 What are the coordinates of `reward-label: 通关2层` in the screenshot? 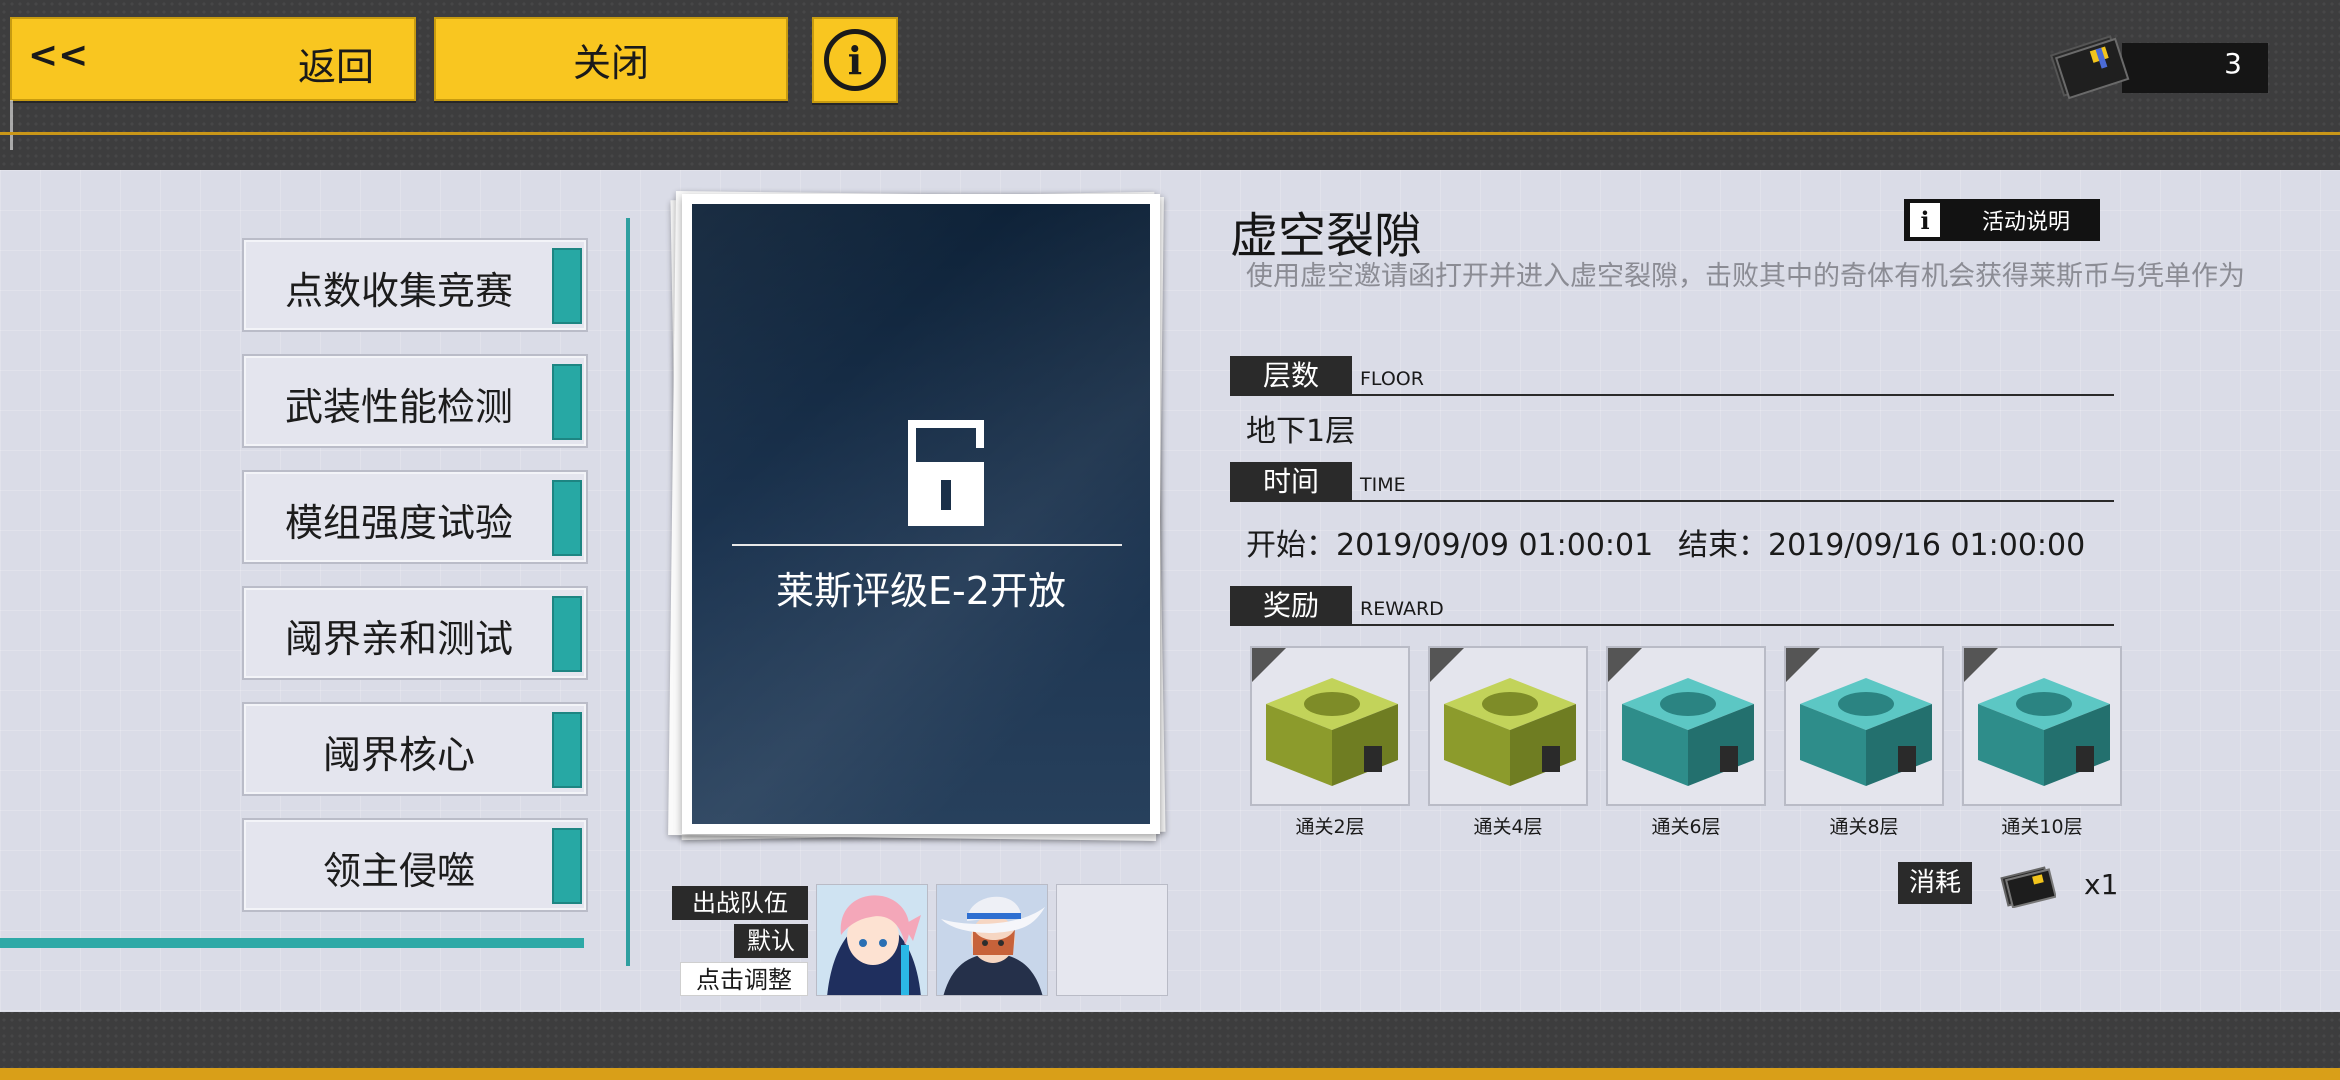 It's located at (1330, 827).